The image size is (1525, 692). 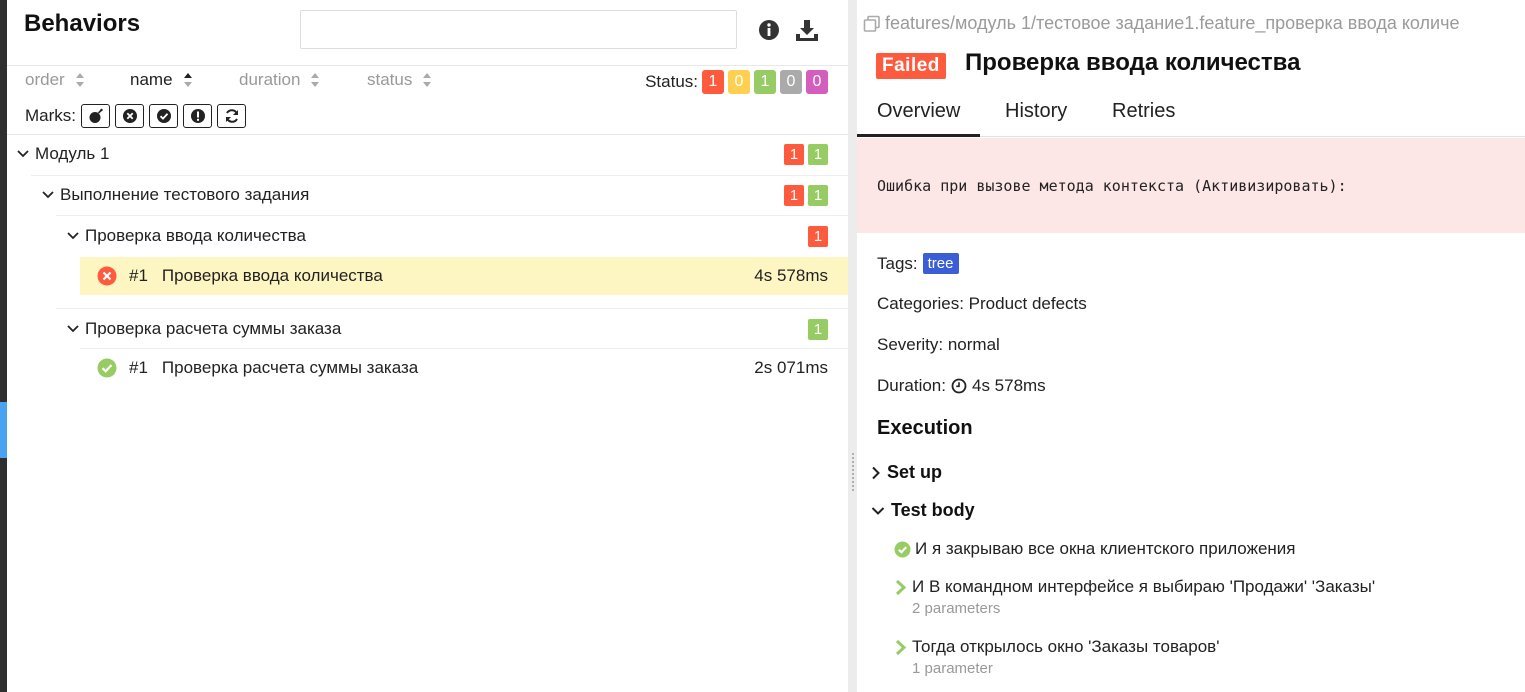 What do you see at coordinates (872, 24) in the screenshot?
I see `copy-icon` at bounding box center [872, 24].